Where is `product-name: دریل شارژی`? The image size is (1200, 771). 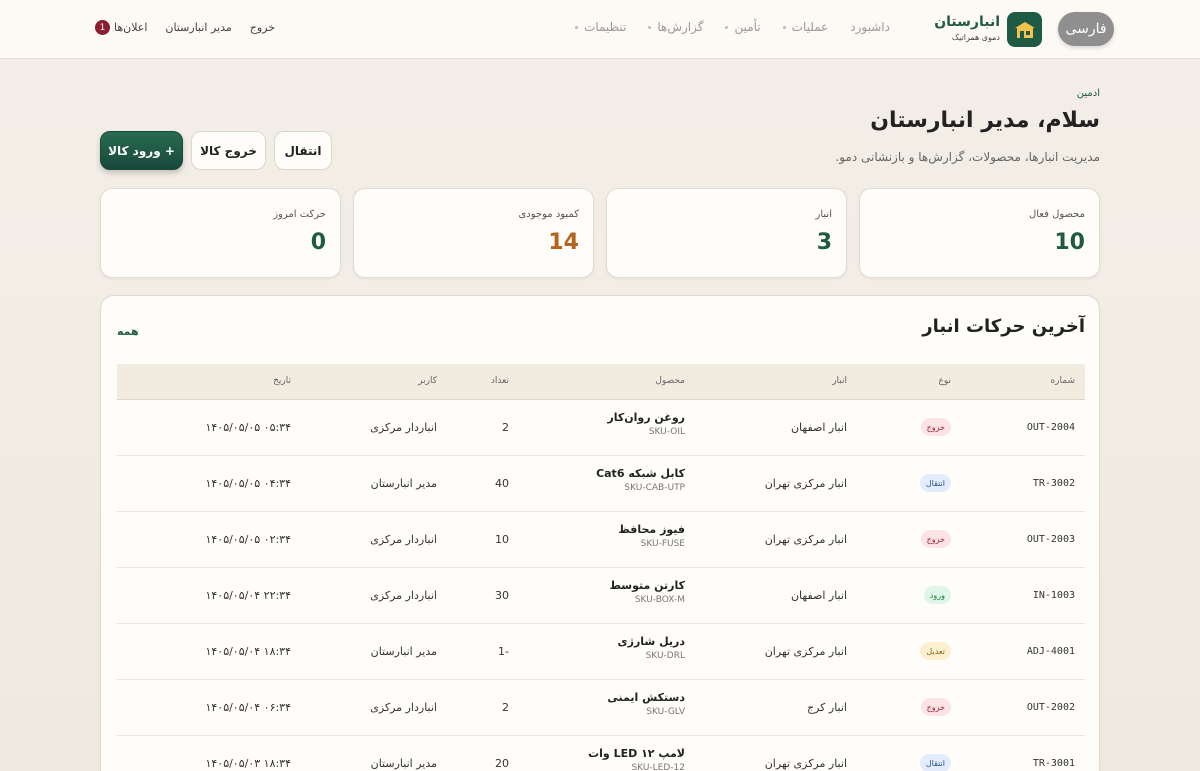 product-name: دریل شارژی is located at coordinates (651, 641).